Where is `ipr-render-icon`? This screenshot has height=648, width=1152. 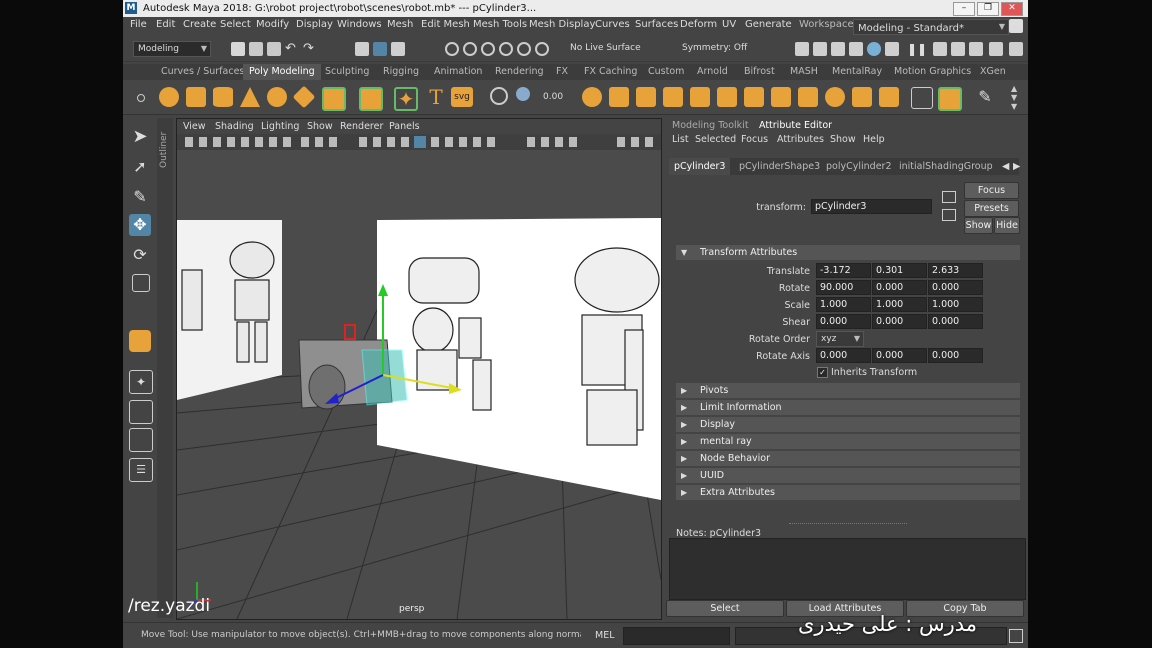 ipr-render-icon is located at coordinates (838, 49).